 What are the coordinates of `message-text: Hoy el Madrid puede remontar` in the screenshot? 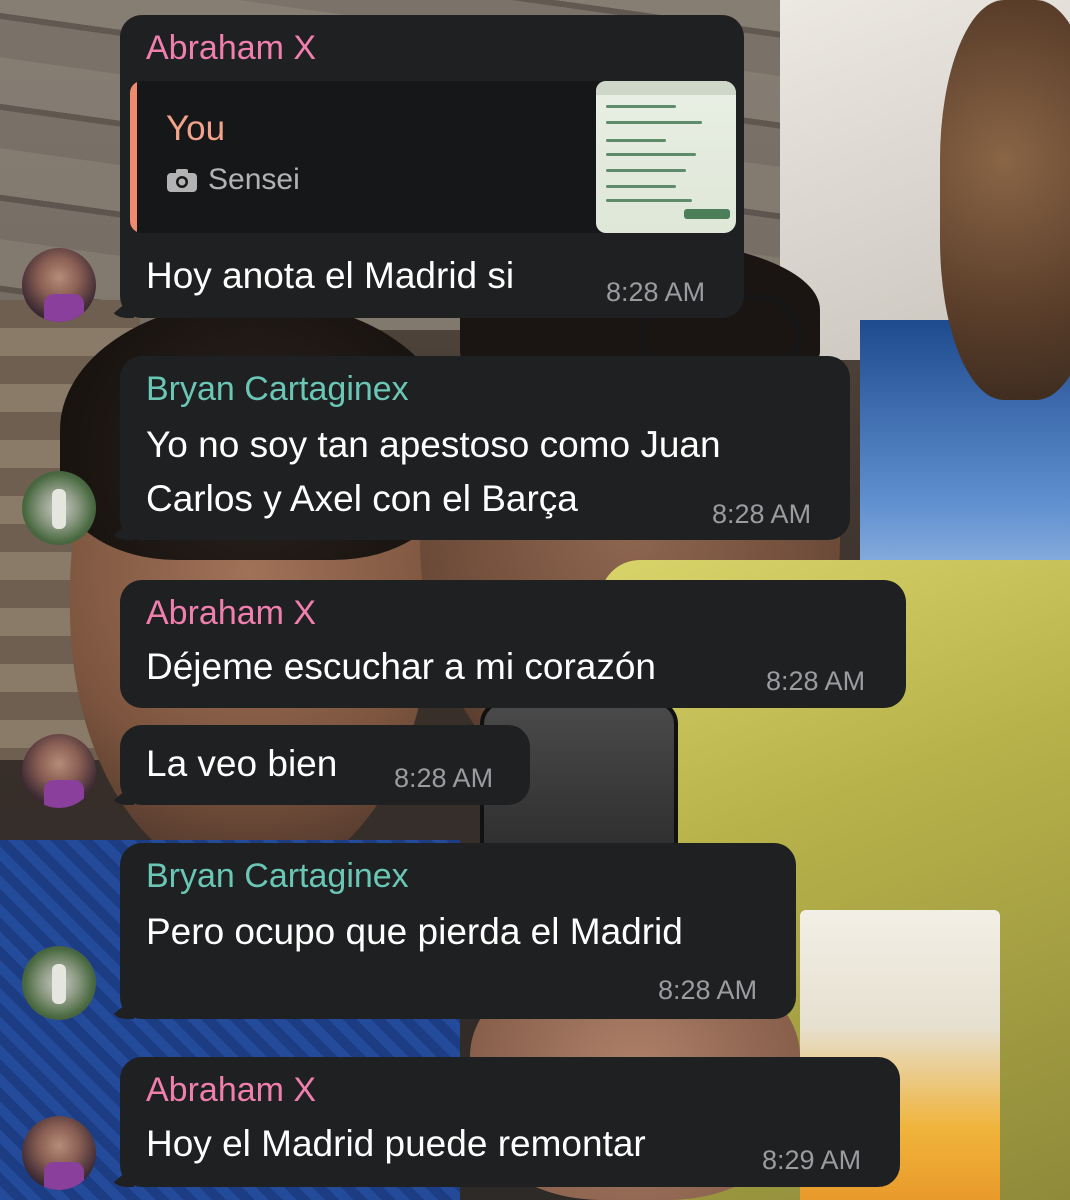 It's located at (396, 1143).